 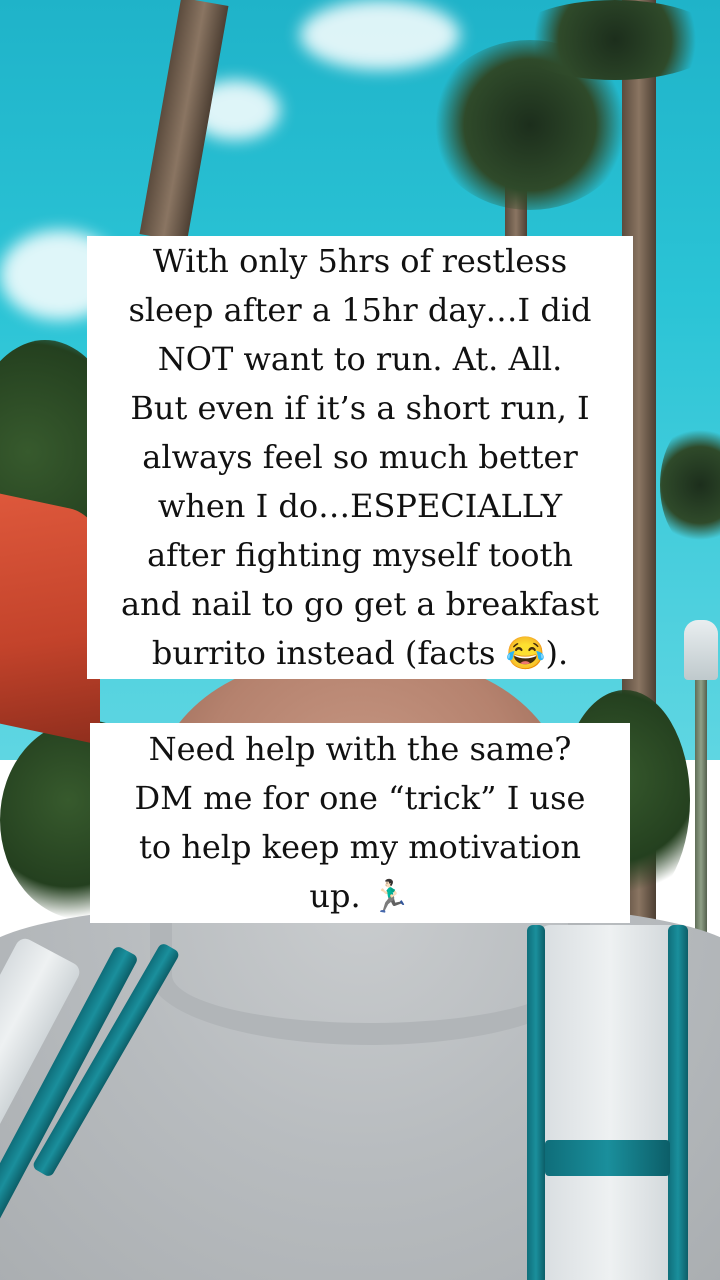 I want to click on red-umbrella, so click(x=50, y=615).